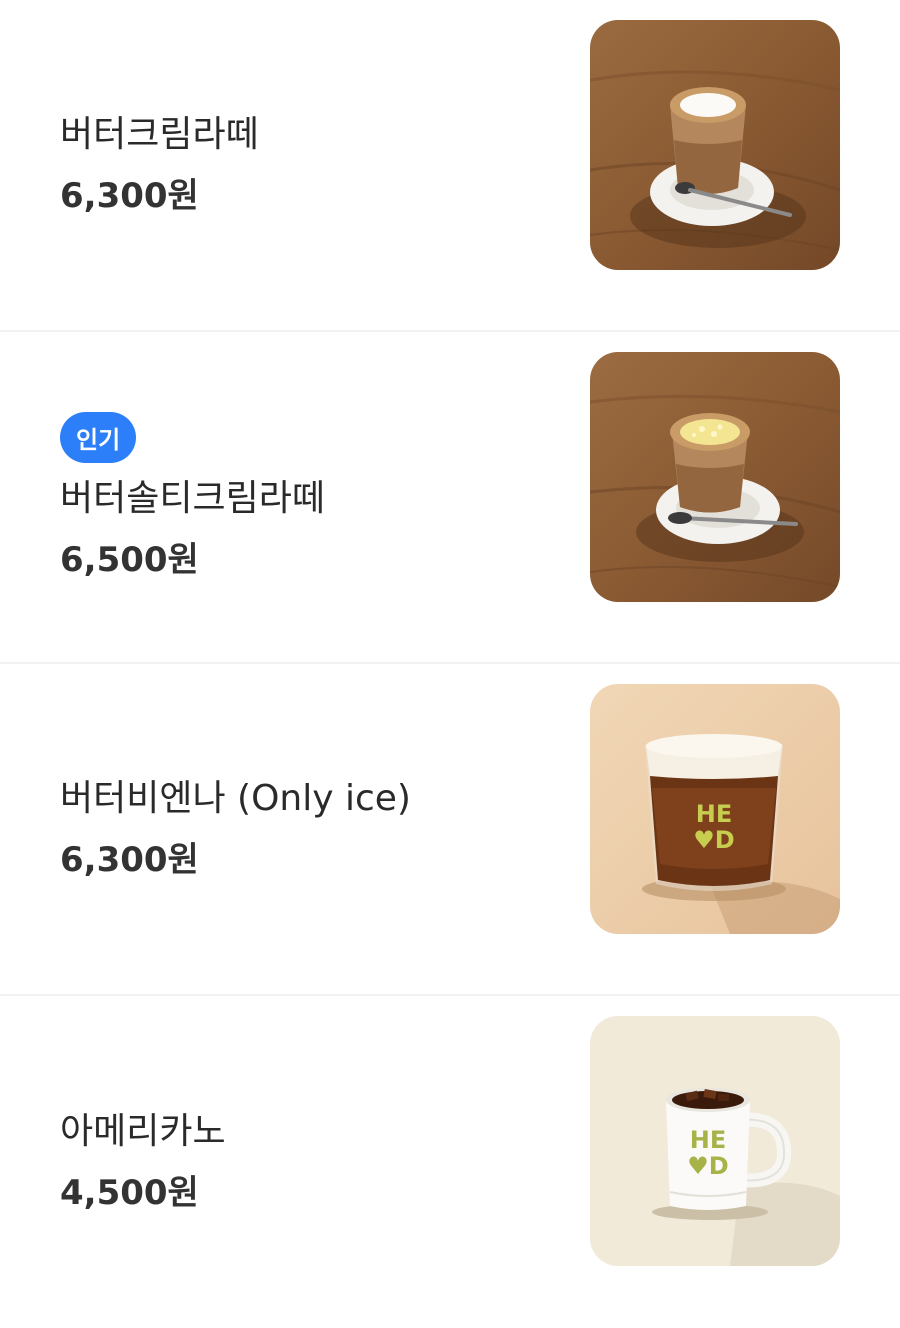 This screenshot has height=1328, width=900. I want to click on menu-item-name: 버터비엔나 (Only ice), so click(235, 798).